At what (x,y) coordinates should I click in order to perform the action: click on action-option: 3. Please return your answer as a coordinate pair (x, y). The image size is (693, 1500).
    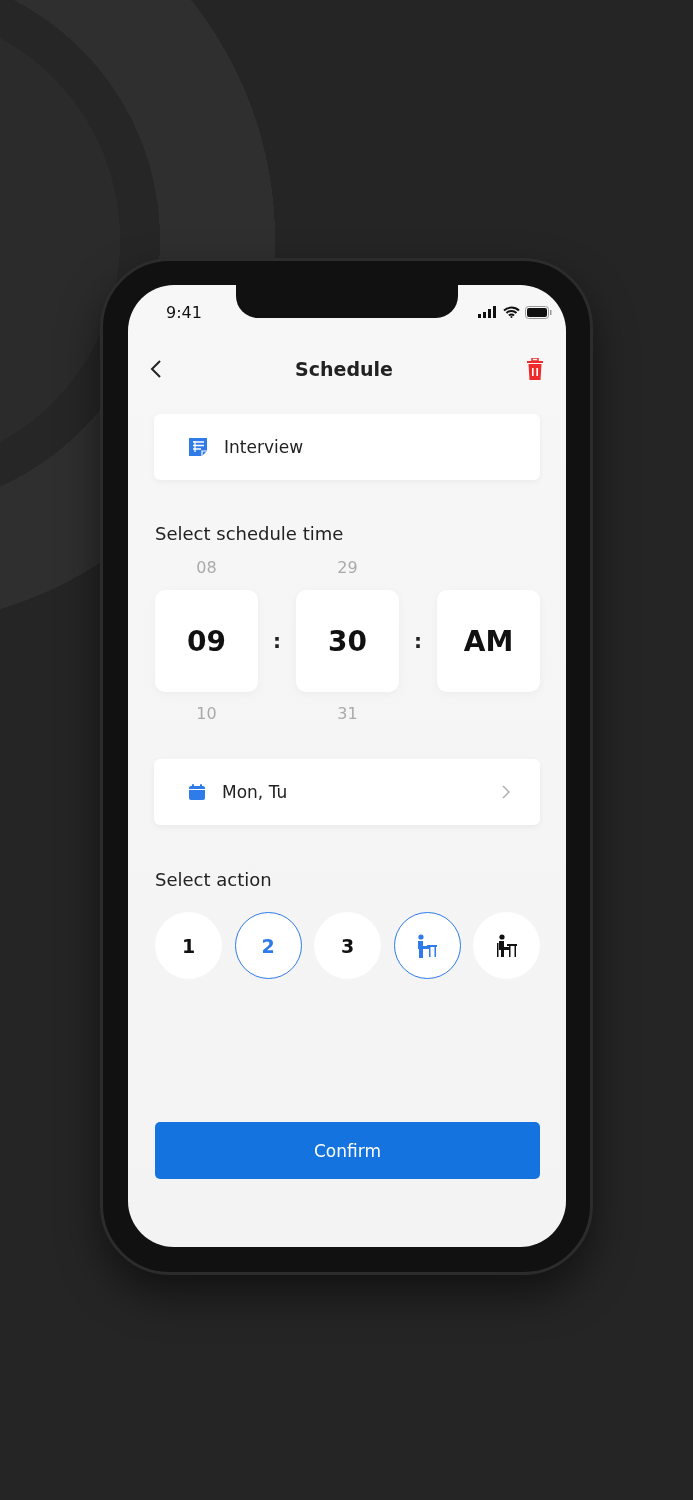
    Looking at the image, I should click on (347, 945).